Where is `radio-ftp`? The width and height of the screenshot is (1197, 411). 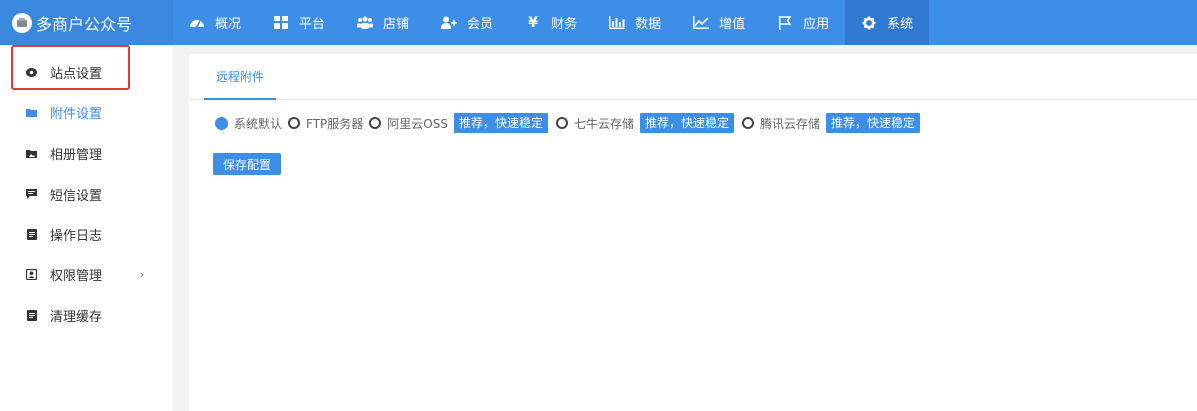 radio-ftp is located at coordinates (294, 123).